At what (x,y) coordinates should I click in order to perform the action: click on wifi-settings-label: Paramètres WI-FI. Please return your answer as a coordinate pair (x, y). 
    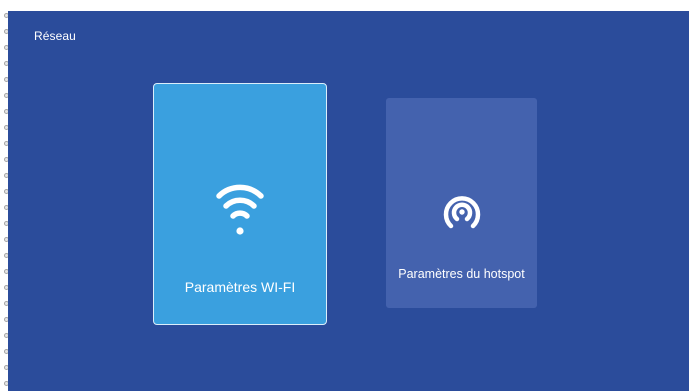
    Looking at the image, I should click on (240, 287).